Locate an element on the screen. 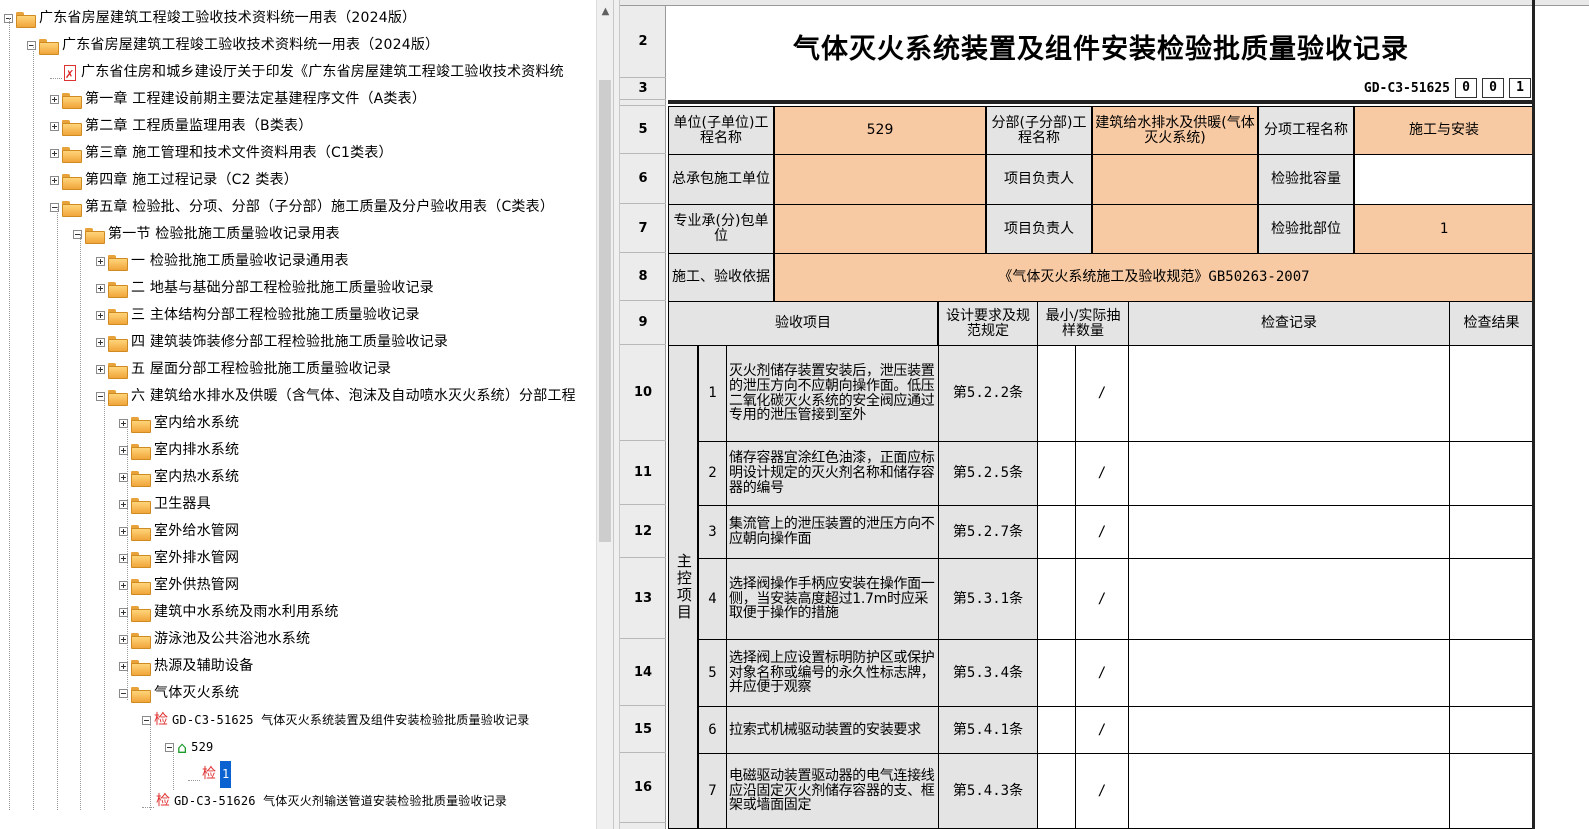 The height and width of the screenshot is (829, 1589). row-header: 3 is located at coordinates (643, 89).